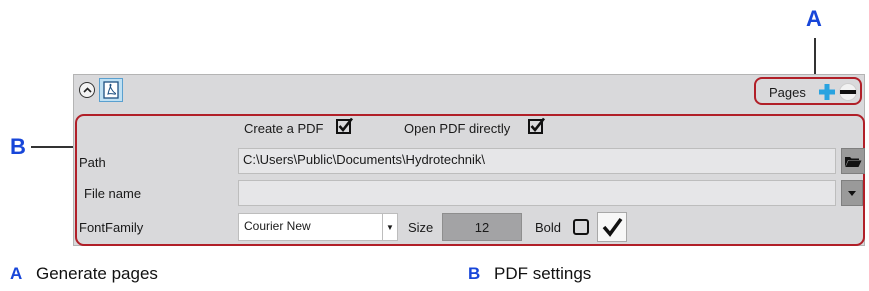 The height and width of the screenshot is (291, 869). I want to click on legend-text-b: PDF settings, so click(543, 273).